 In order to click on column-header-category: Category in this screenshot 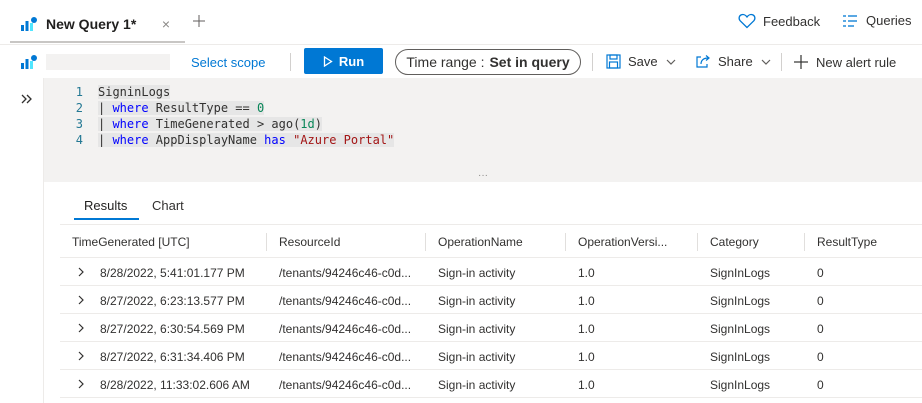, I will do `click(734, 242)`.